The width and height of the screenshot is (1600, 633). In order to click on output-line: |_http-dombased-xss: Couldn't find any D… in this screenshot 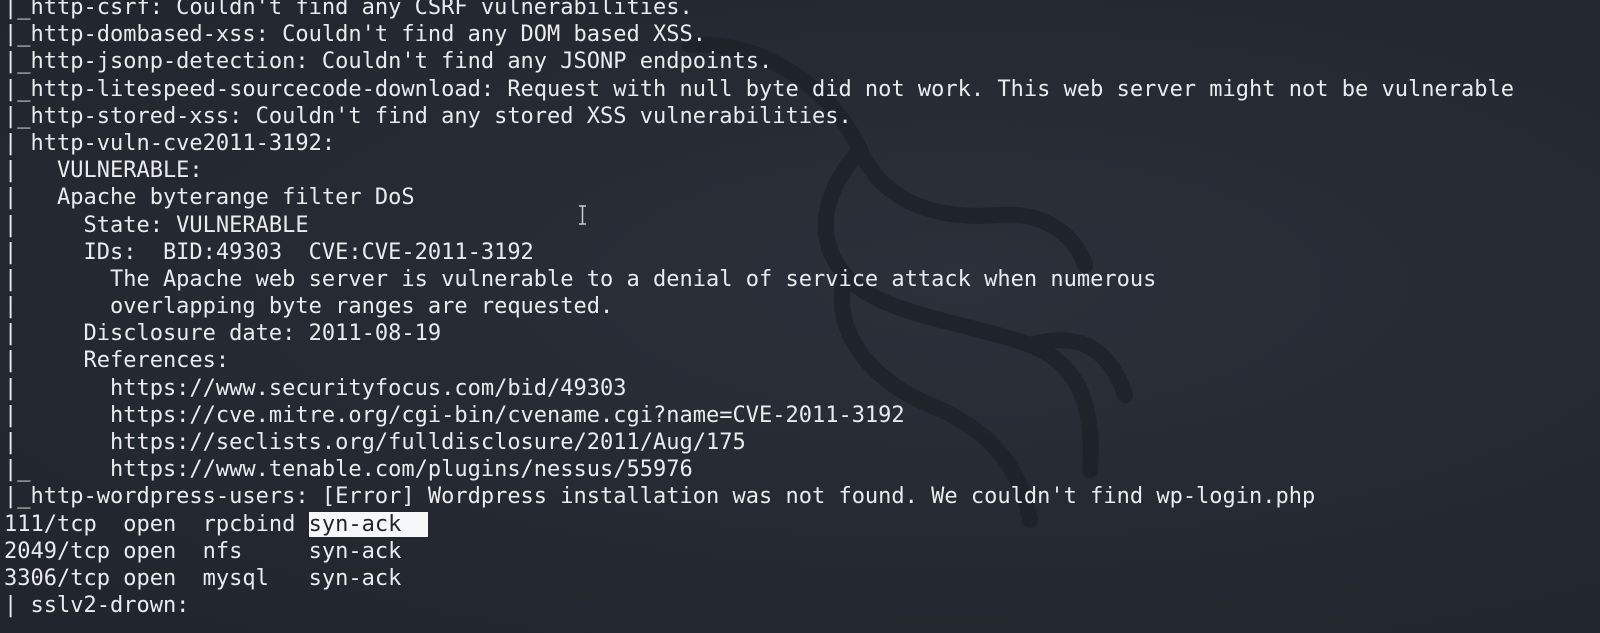, I will do `click(355, 35)`.